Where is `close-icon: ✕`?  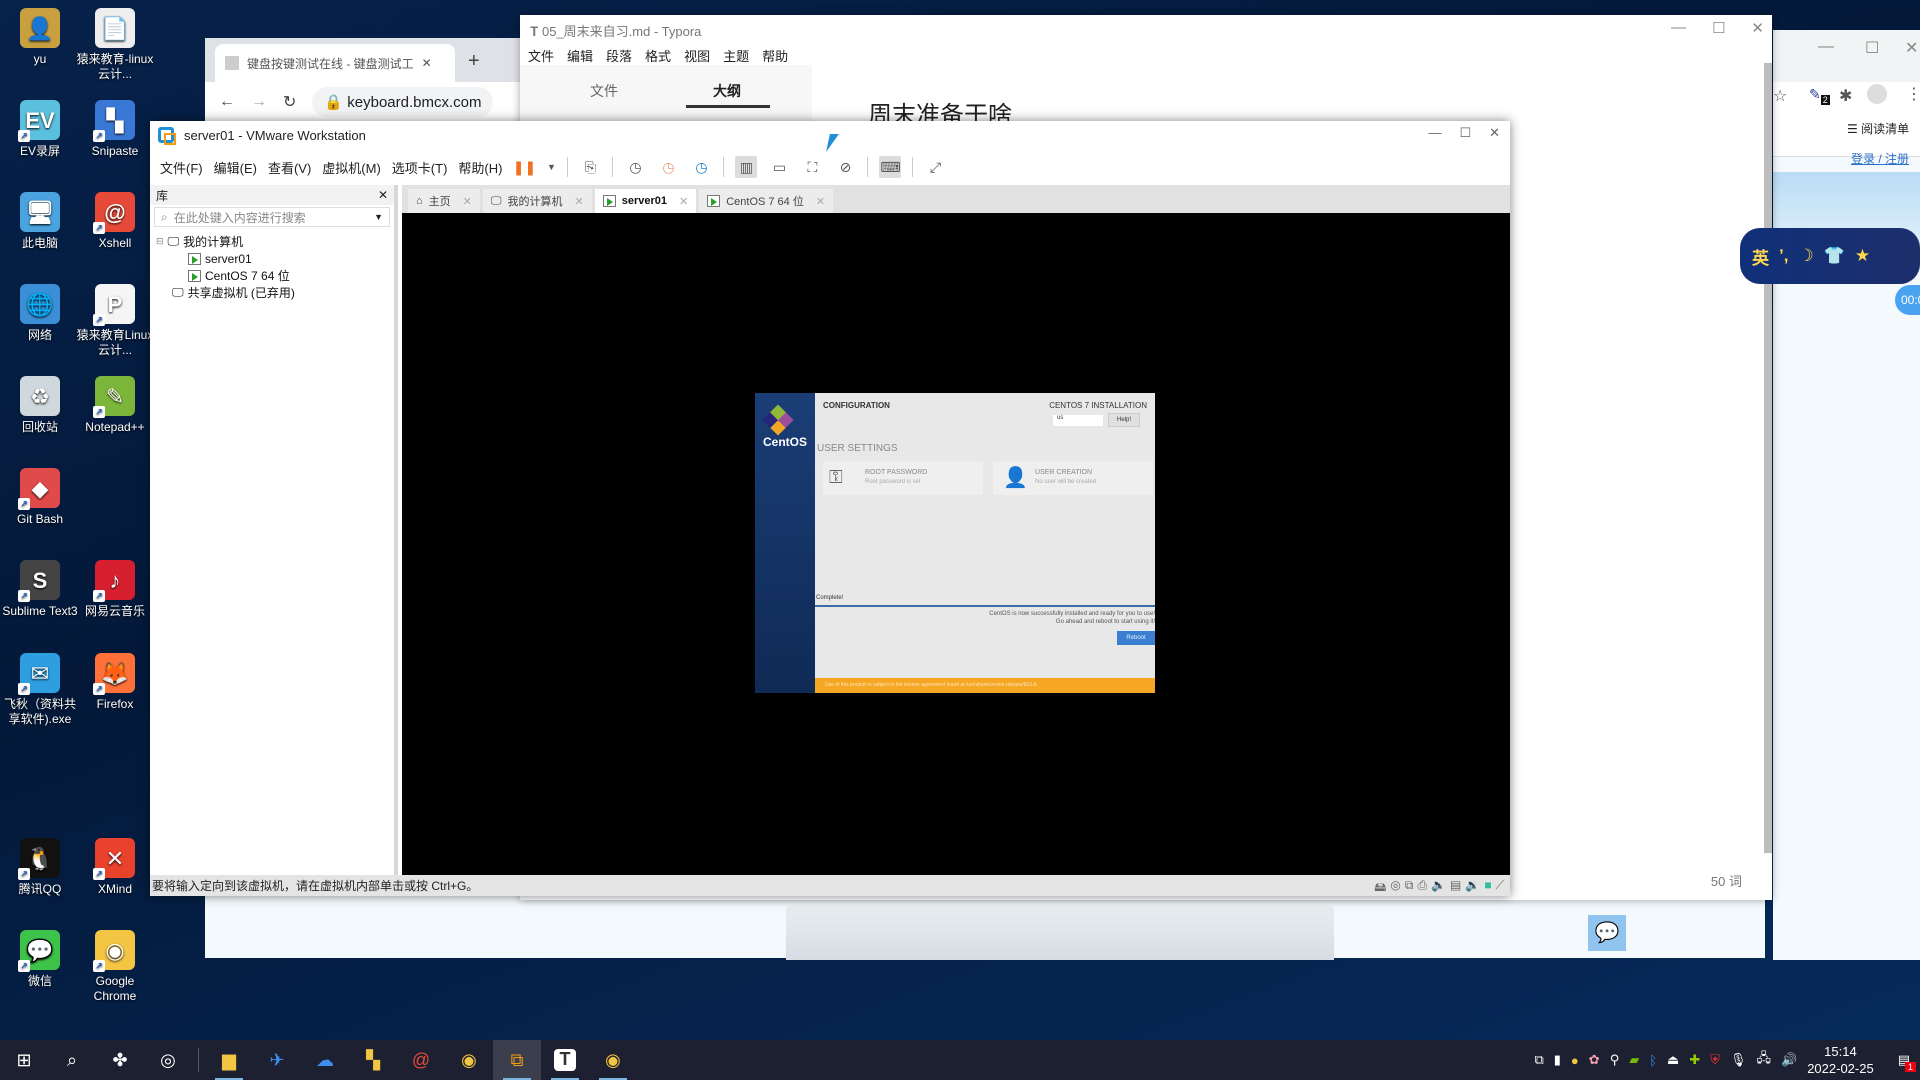
close-icon: ✕ is located at coordinates (1757, 28).